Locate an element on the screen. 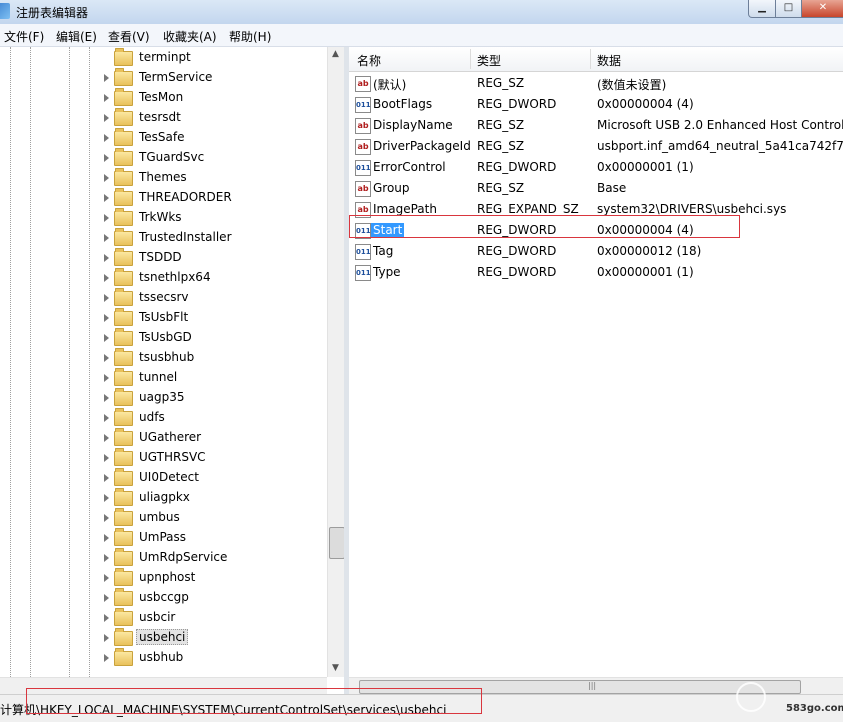 This screenshot has height=722, width=843. value-name: Group is located at coordinates (391, 188).